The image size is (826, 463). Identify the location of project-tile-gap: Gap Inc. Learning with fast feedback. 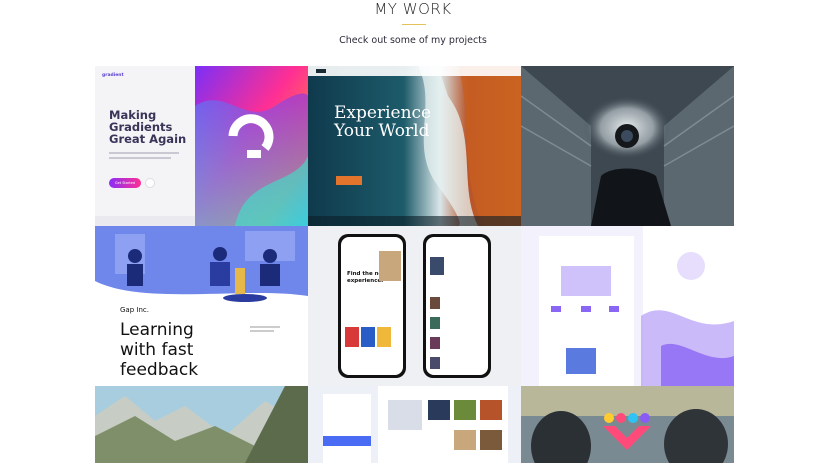
(201, 306).